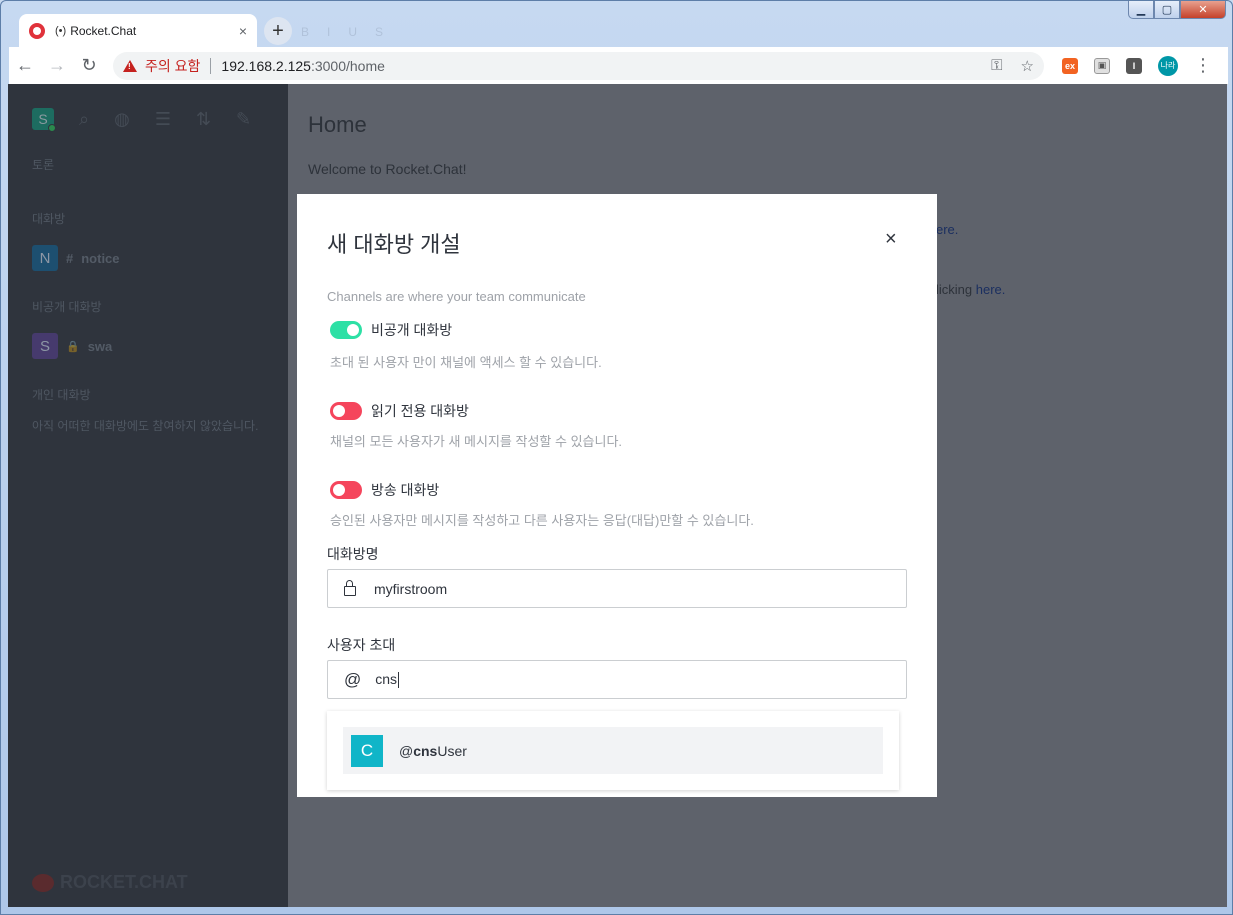  I want to click on room-name: notice, so click(100, 258).